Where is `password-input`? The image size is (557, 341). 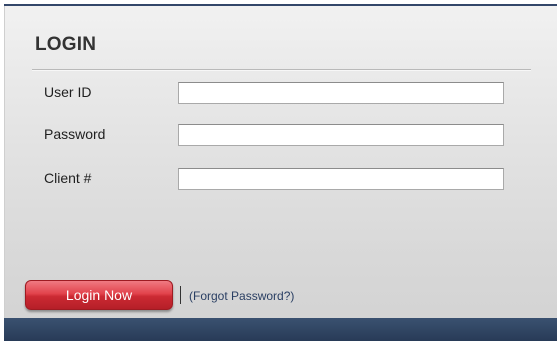
password-input is located at coordinates (341, 135).